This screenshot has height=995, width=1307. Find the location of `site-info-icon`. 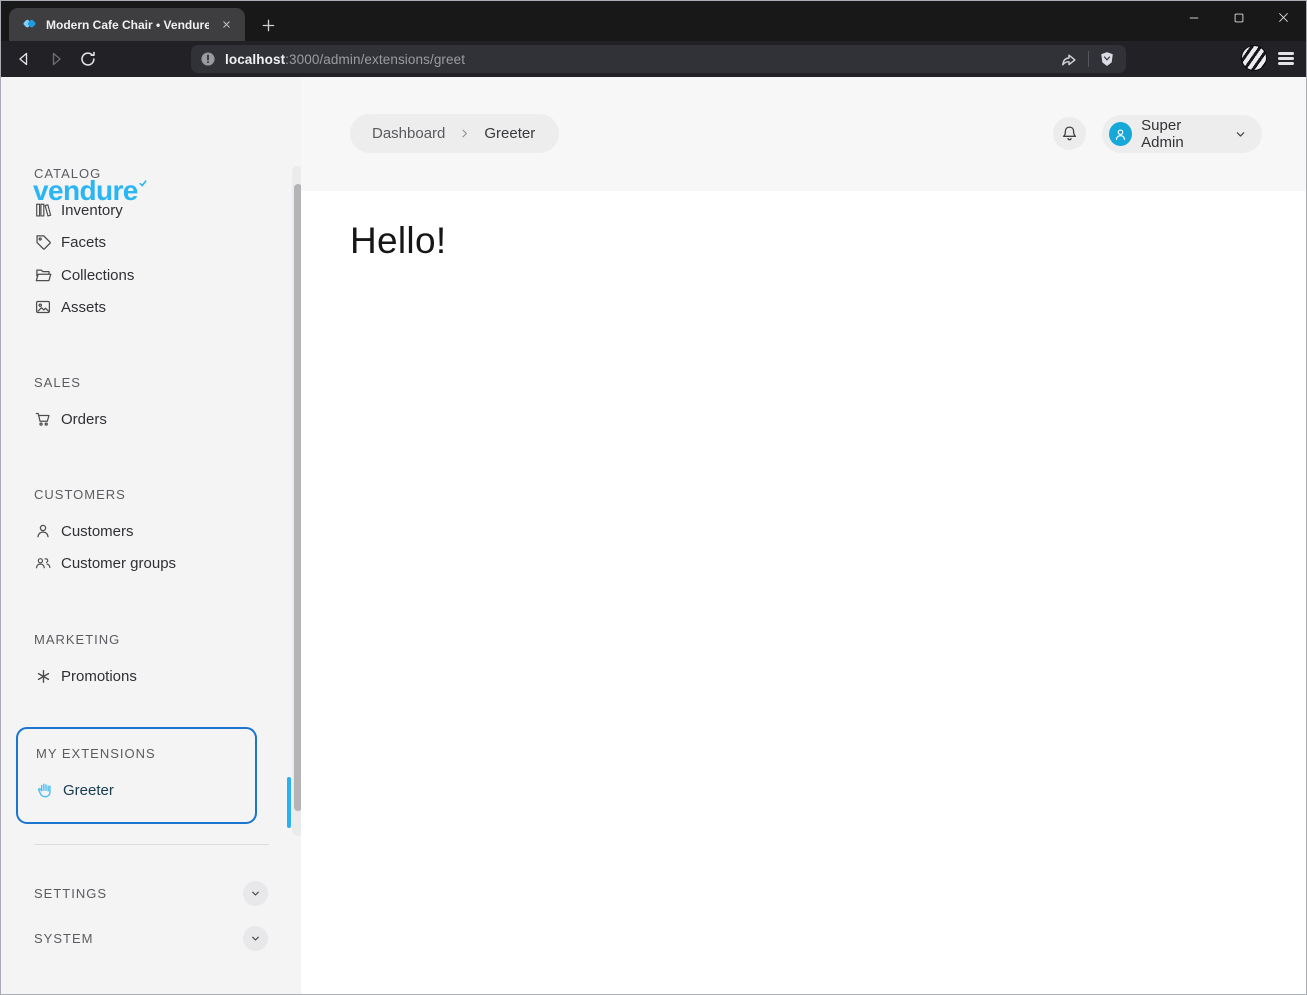

site-info-icon is located at coordinates (208, 59).